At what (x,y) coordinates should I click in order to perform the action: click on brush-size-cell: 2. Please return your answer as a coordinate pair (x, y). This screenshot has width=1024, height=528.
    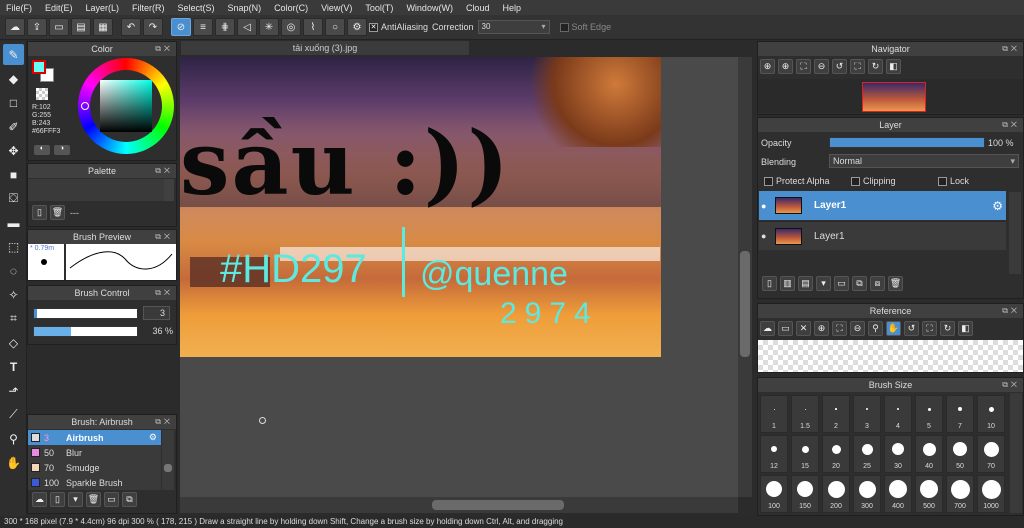
    Looking at the image, I should click on (836, 414).